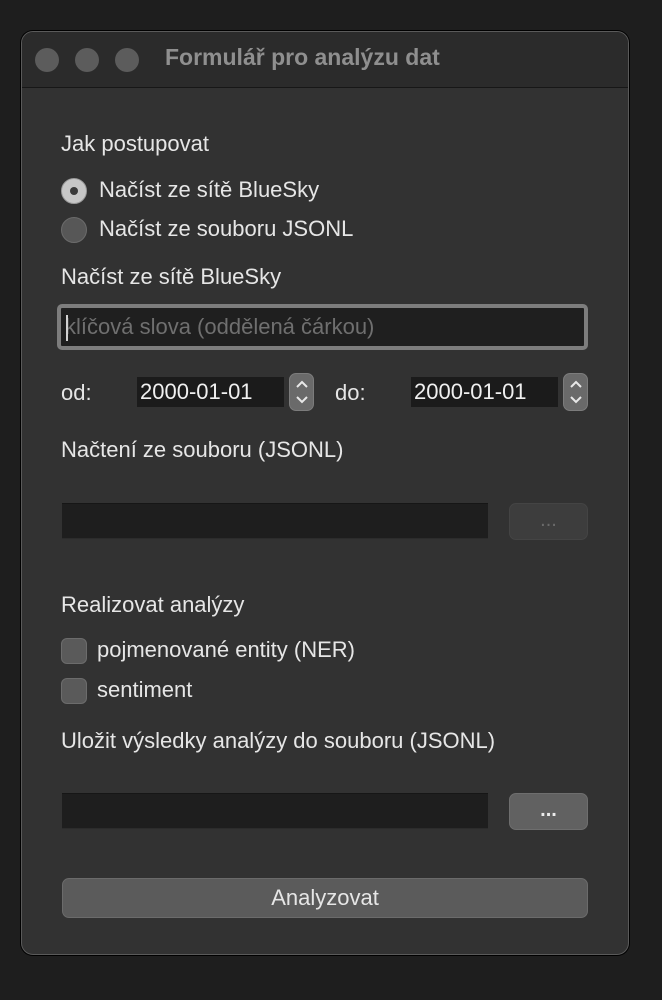 Image resolution: width=662 pixels, height=1000 pixels. Describe the element at coordinates (275, 521) in the screenshot. I see `input-file-path` at that location.